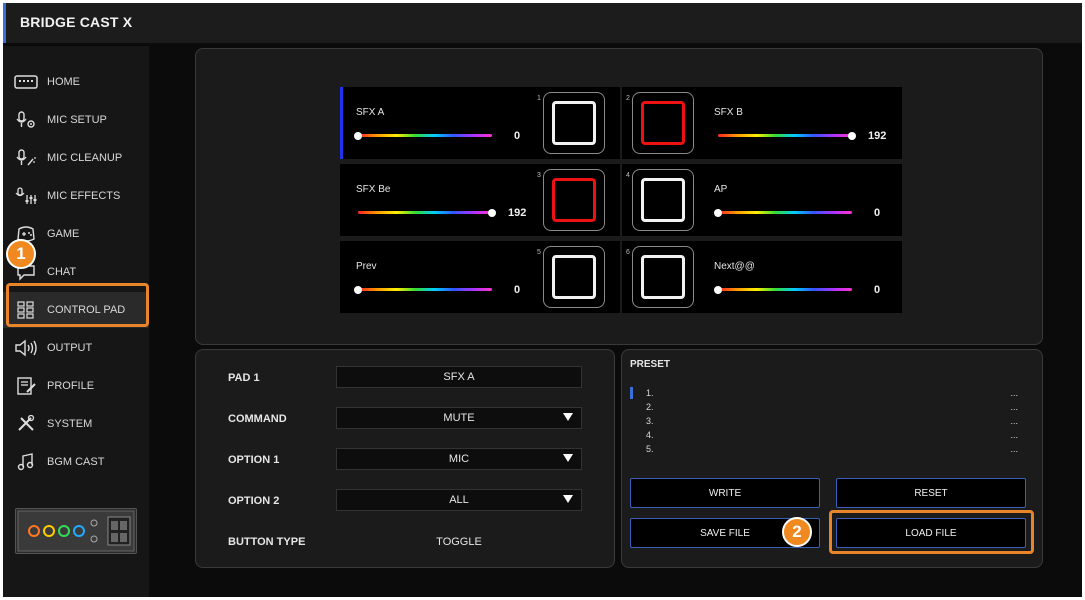  What do you see at coordinates (480, 277) in the screenshot?
I see `pad-5: Prev 0 5` at bounding box center [480, 277].